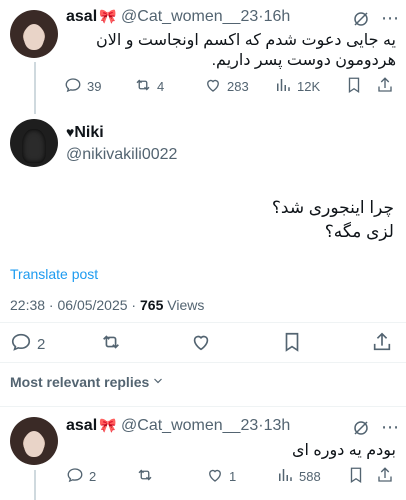 This screenshot has height=500, width=406. I want to click on reply-button: 39, so click(82, 86).